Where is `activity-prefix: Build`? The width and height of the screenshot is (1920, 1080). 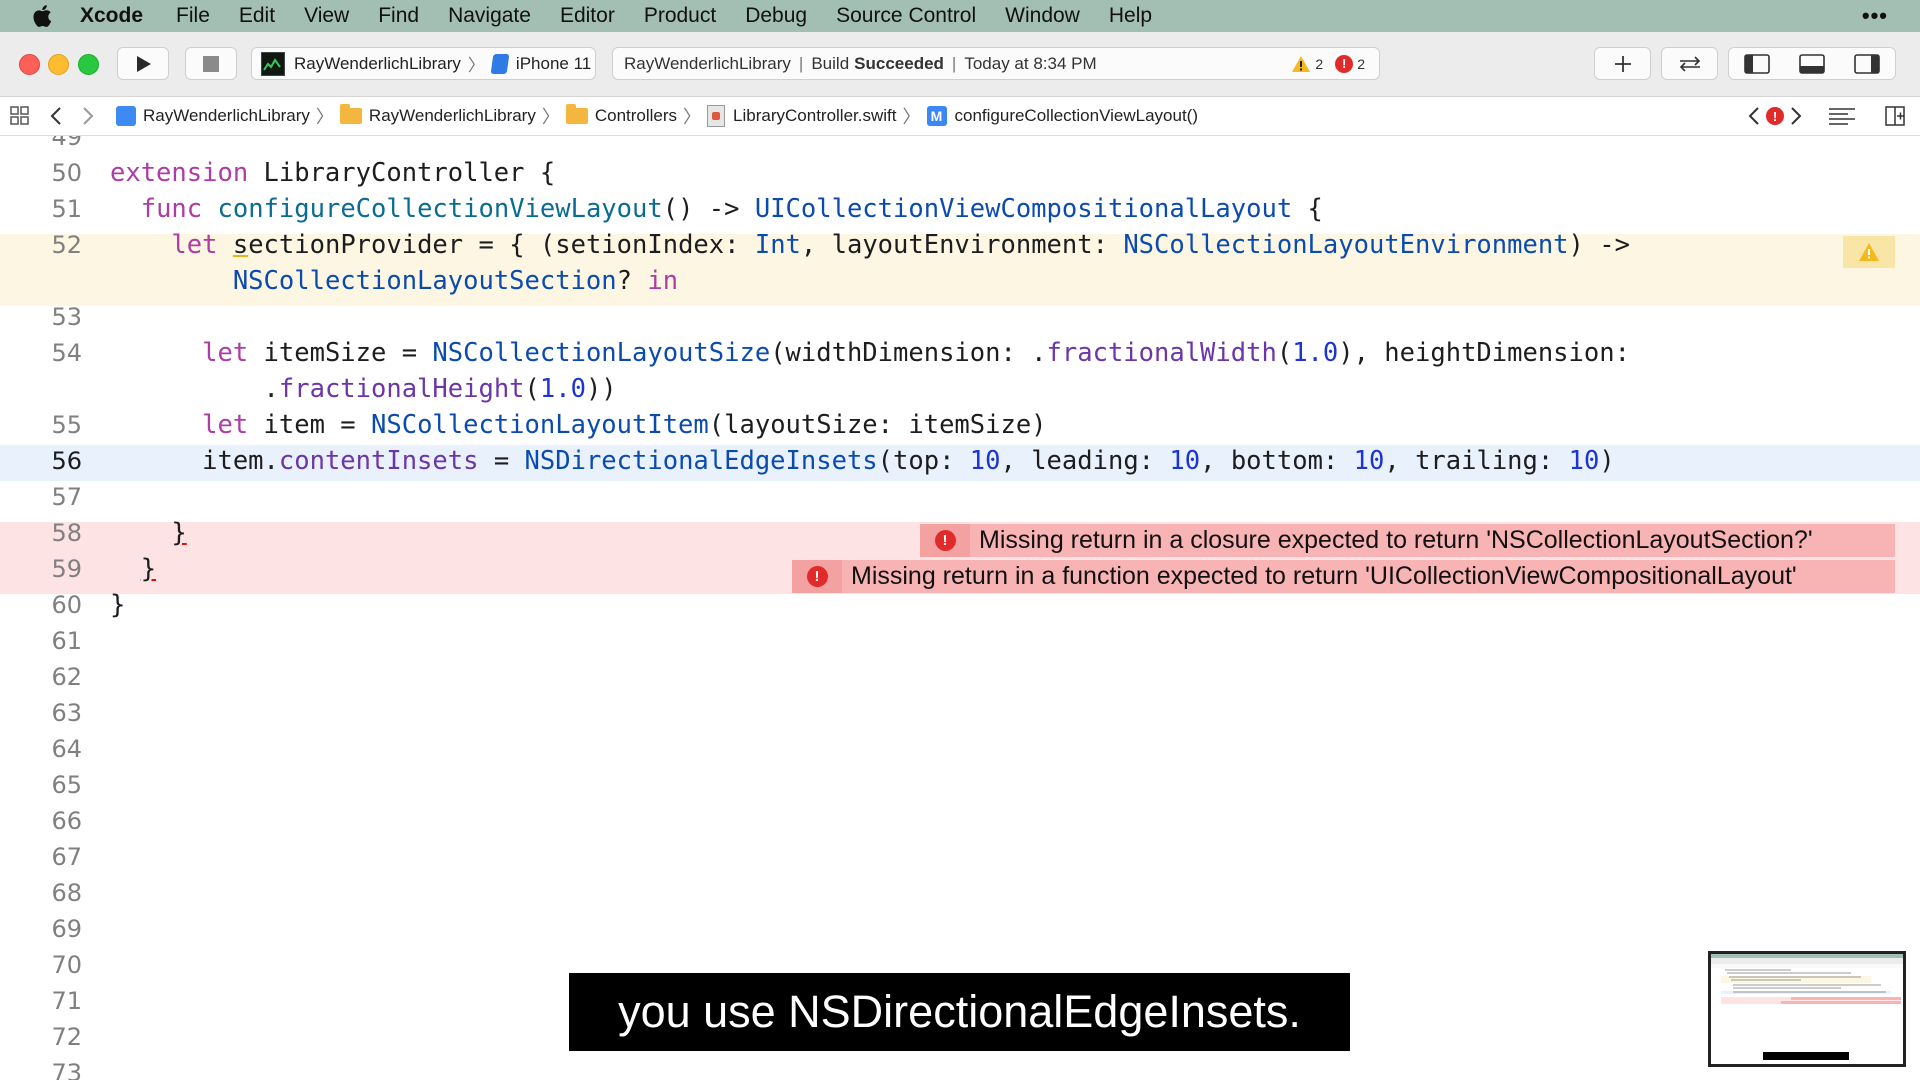 activity-prefix: Build is located at coordinates (830, 63).